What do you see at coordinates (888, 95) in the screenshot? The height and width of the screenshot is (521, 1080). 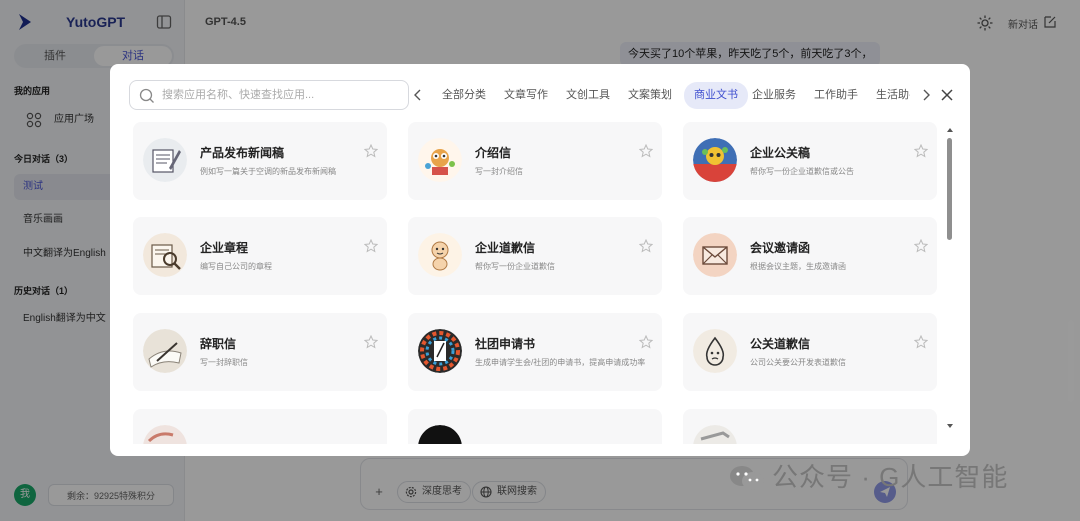 I see `category-tab: 生活助手` at bounding box center [888, 95].